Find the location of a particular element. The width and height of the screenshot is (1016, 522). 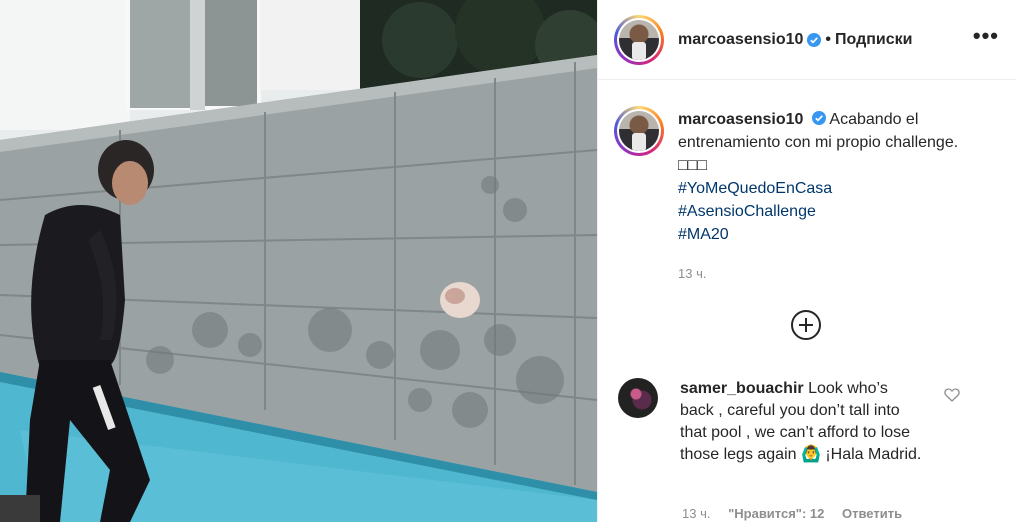

hashtag-link: #MA20 is located at coordinates (828, 234).